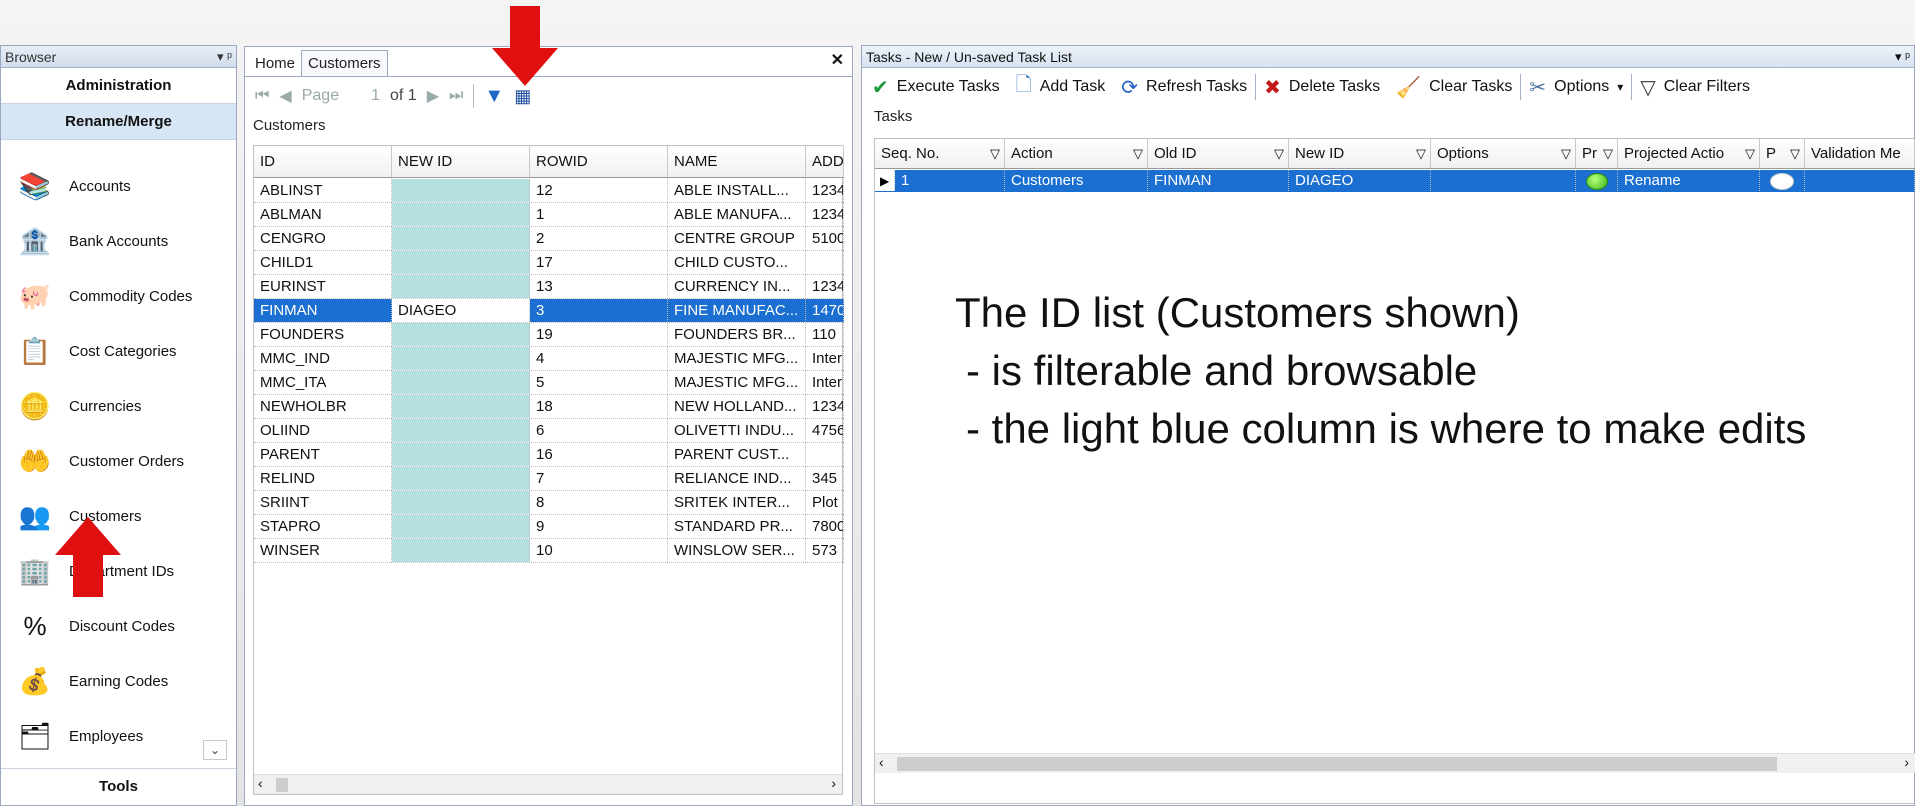  What do you see at coordinates (599, 550) in the screenshot?
I see `table-cell: 10` at bounding box center [599, 550].